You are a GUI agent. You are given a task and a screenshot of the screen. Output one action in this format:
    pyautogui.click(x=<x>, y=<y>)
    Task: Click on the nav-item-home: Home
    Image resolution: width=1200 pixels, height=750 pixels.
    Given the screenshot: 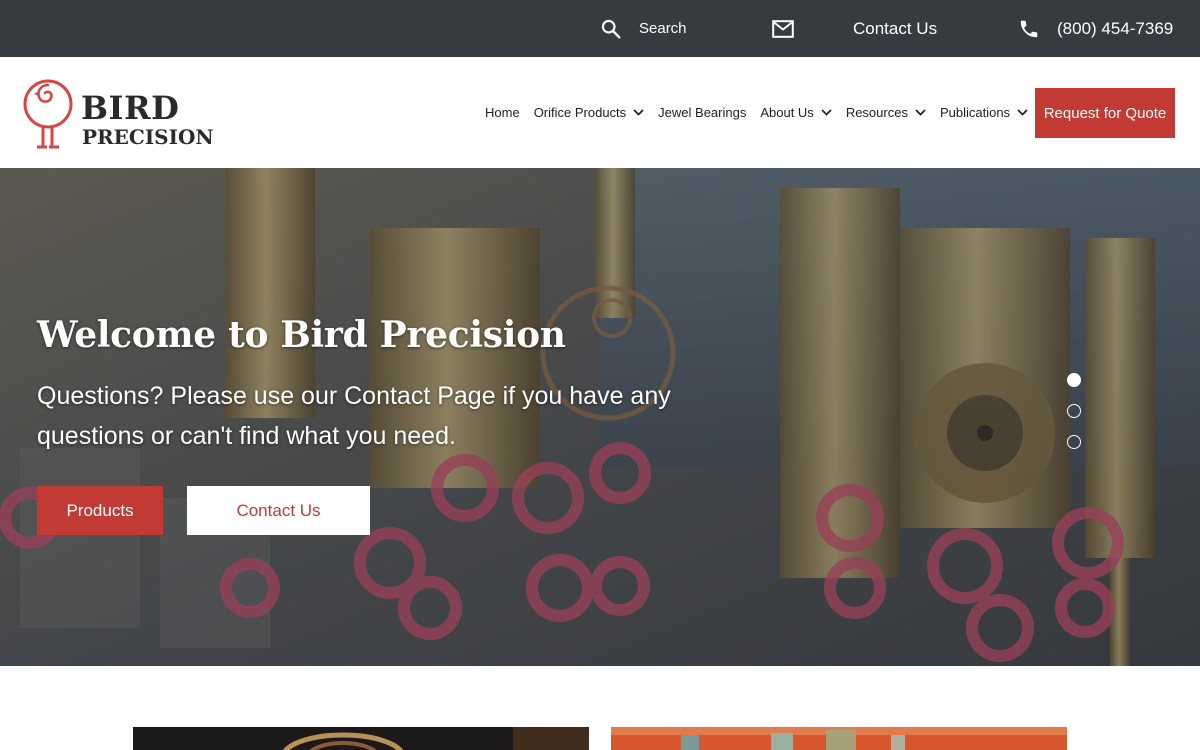 What is the action you would take?
    pyautogui.click(x=502, y=112)
    